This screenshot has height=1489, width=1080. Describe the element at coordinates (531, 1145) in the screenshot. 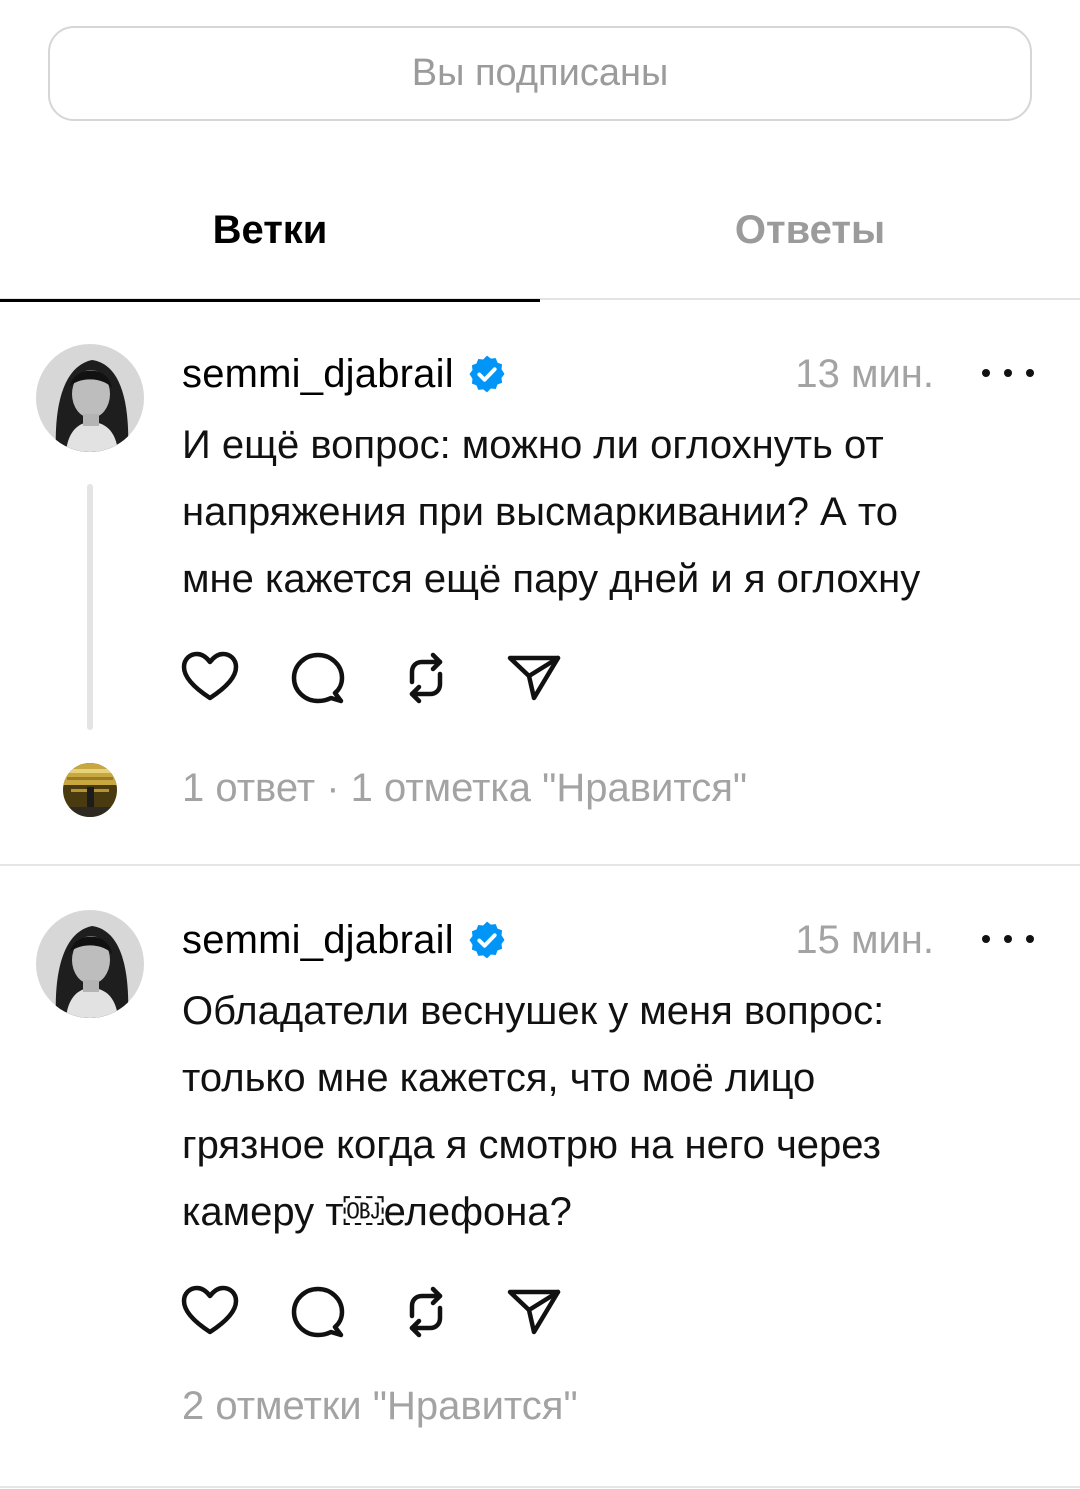

I see `text-line: грязное когда я смотрю на него через` at that location.